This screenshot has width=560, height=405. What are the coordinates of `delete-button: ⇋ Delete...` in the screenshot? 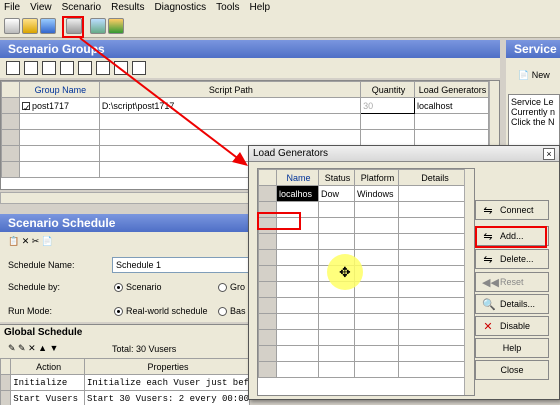 It's located at (512, 259).